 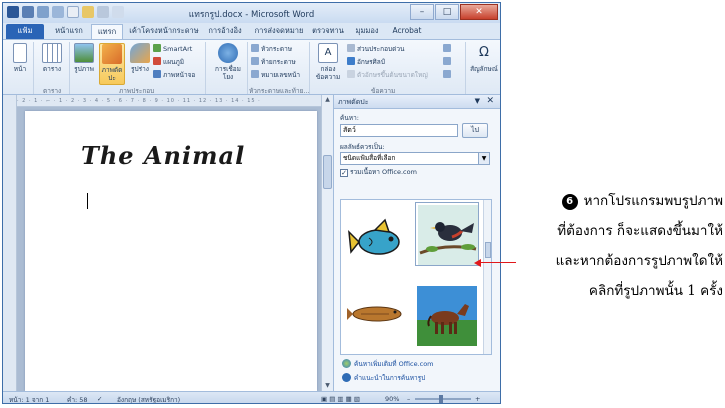 What do you see at coordinates (247, 68) in the screenshot?
I see `ribbon-separator` at bounding box center [247, 68].